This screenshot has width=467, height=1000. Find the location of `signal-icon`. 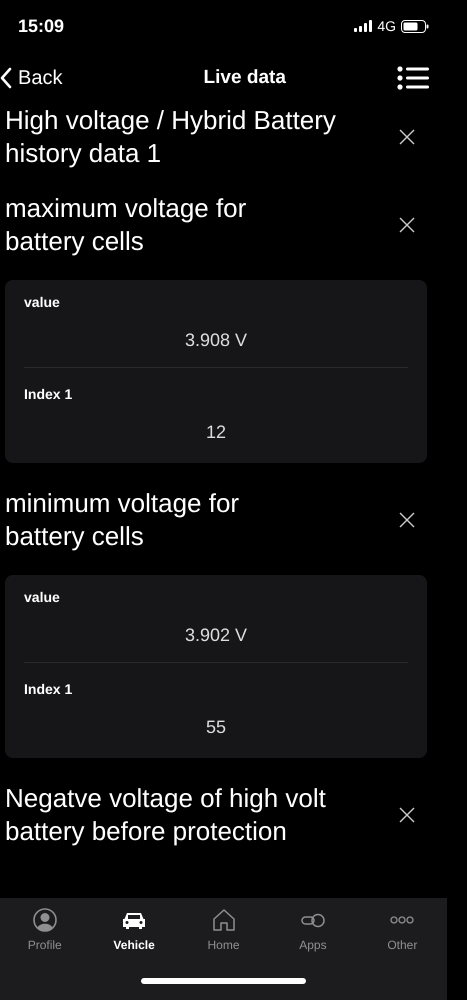

signal-icon is located at coordinates (363, 26).